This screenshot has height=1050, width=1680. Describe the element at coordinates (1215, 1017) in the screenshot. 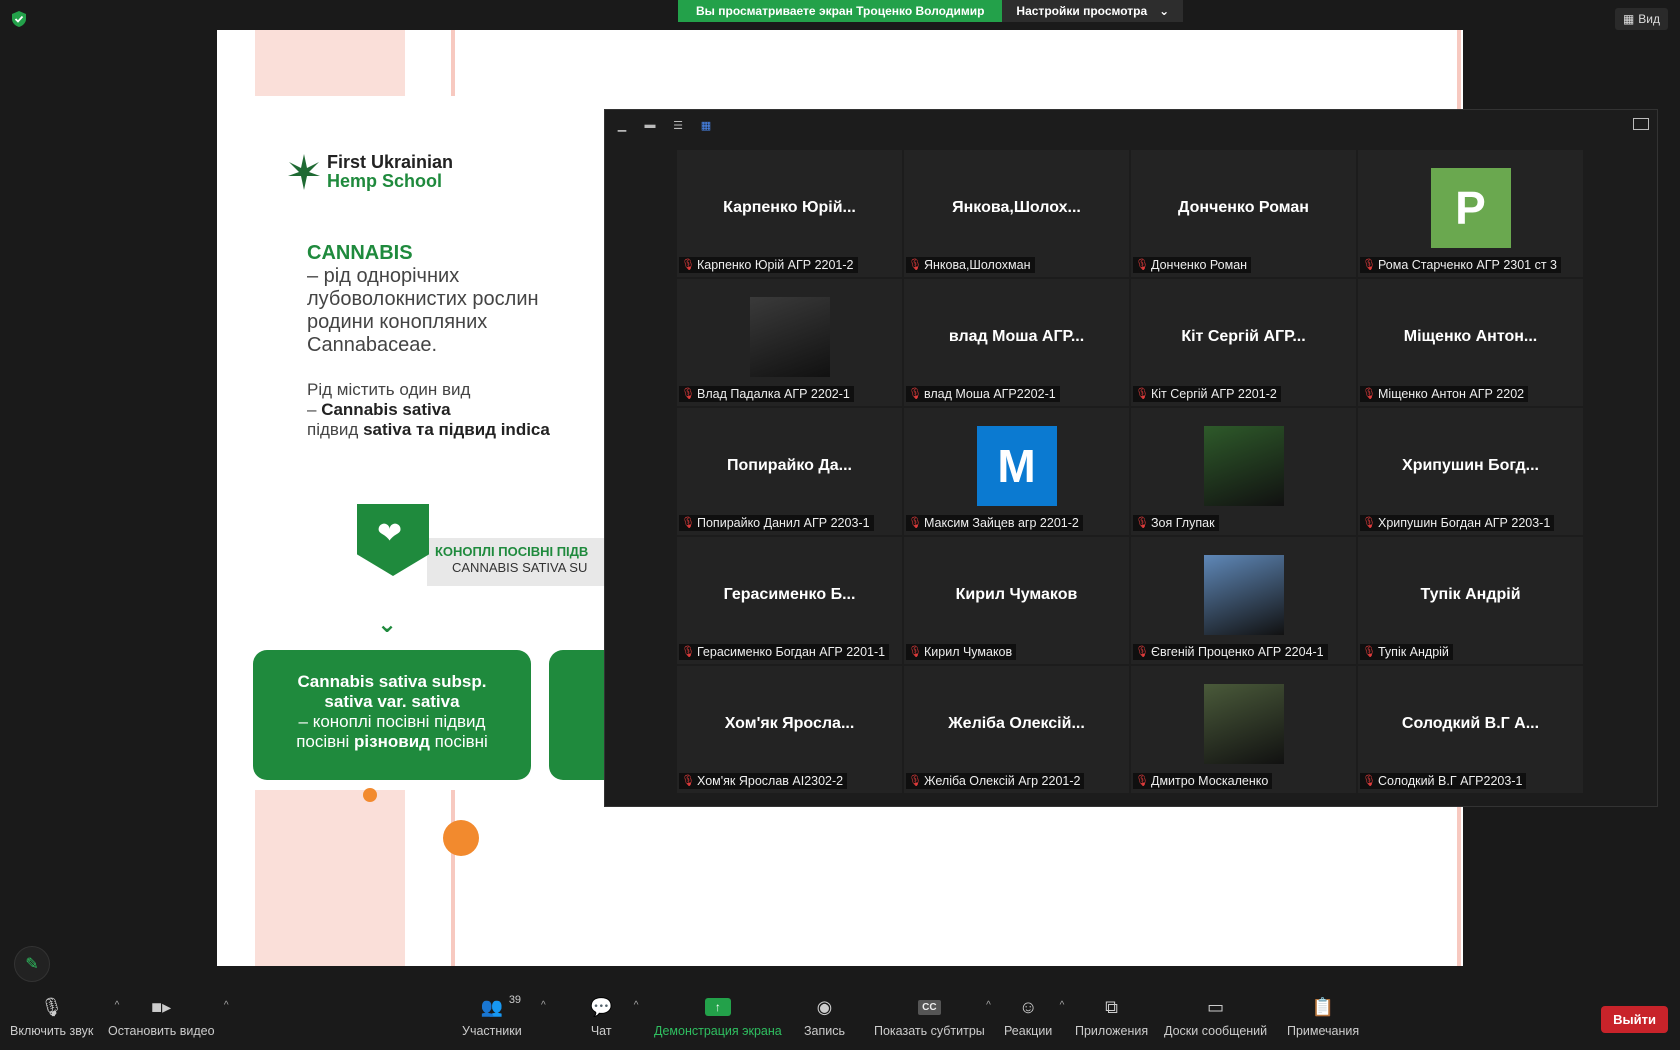

I see `whiteboards-button: ▭ Доски сообщений` at that location.